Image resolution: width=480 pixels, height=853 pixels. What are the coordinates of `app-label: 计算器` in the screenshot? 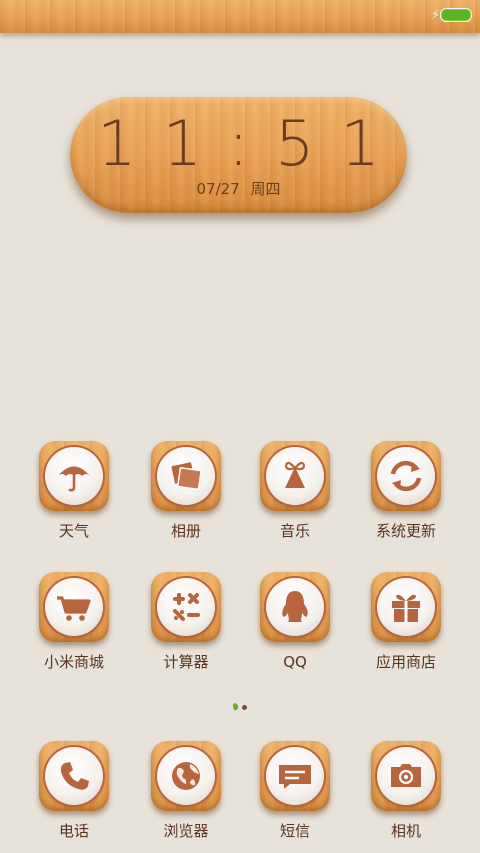 It's located at (186, 662).